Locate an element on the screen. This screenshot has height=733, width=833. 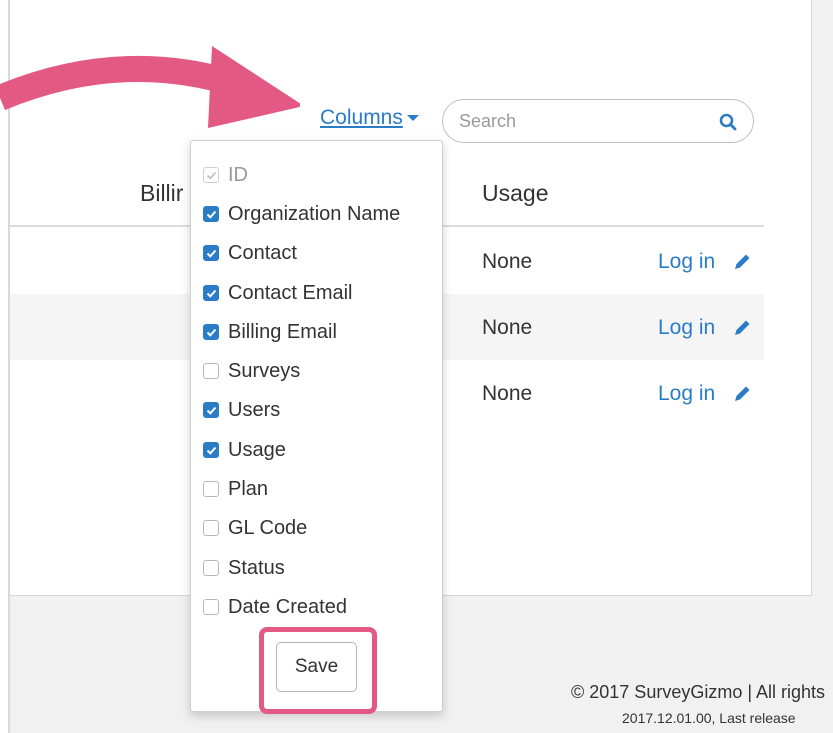
column-header-usage: Usage is located at coordinates (515, 193).